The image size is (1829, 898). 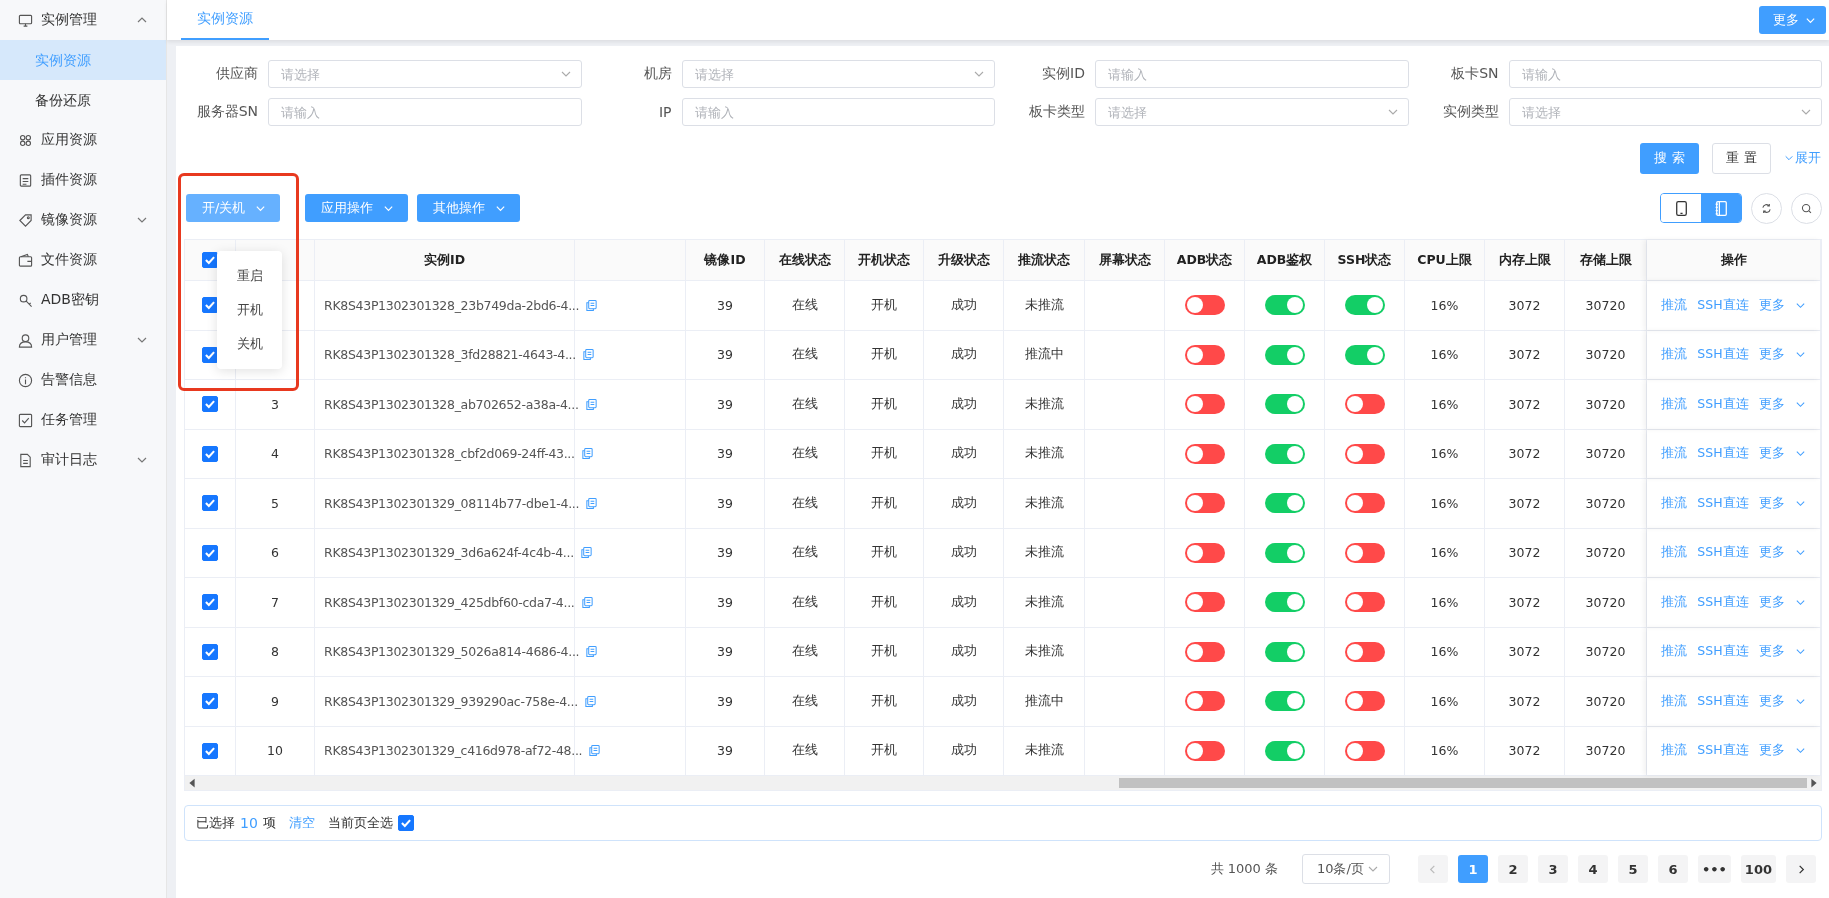 What do you see at coordinates (83, 20) in the screenshot?
I see `sidebar-item: 实例管理` at bounding box center [83, 20].